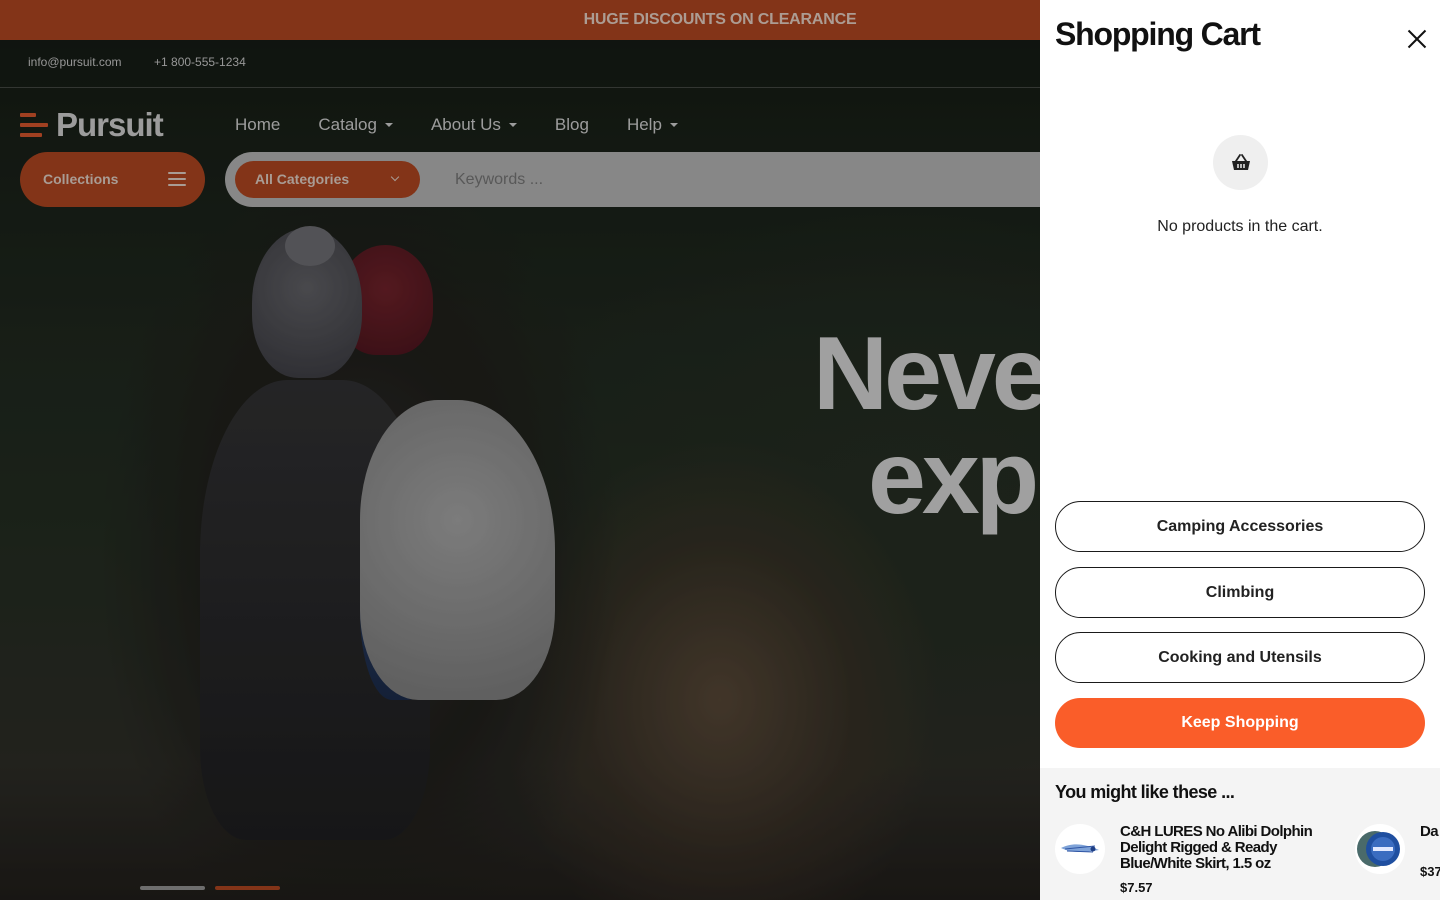  What do you see at coordinates (1430, 832) in the screenshot?
I see `product-name: Da 150` at bounding box center [1430, 832].